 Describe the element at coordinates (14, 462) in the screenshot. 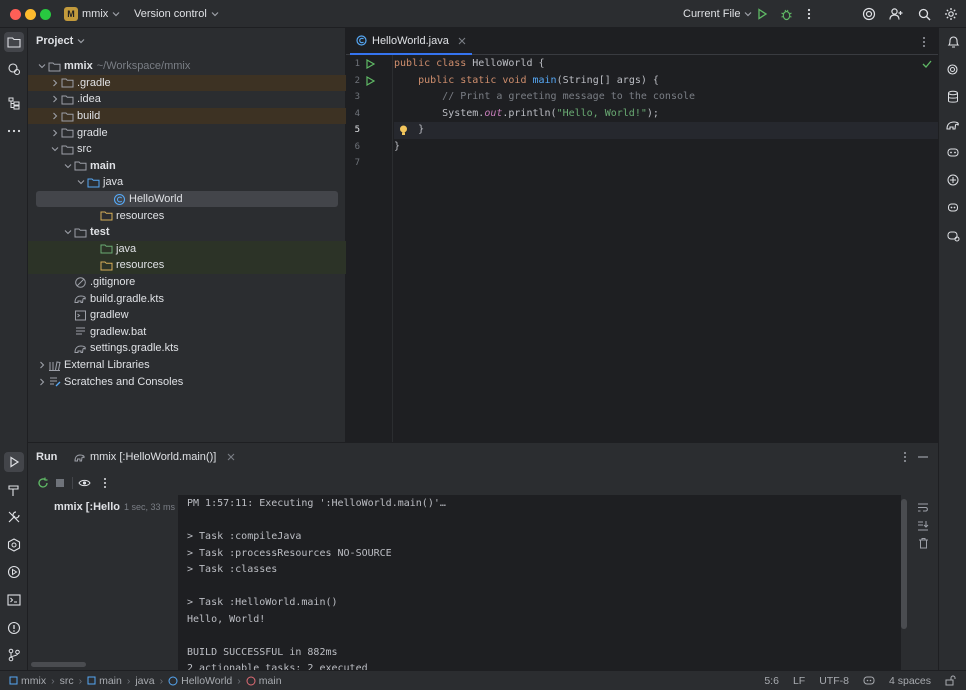

I see `run-tool-button` at that location.